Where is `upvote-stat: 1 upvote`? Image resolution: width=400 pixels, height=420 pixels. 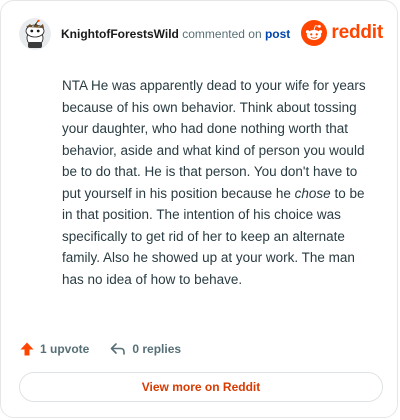 upvote-stat: 1 upvote is located at coordinates (54, 349).